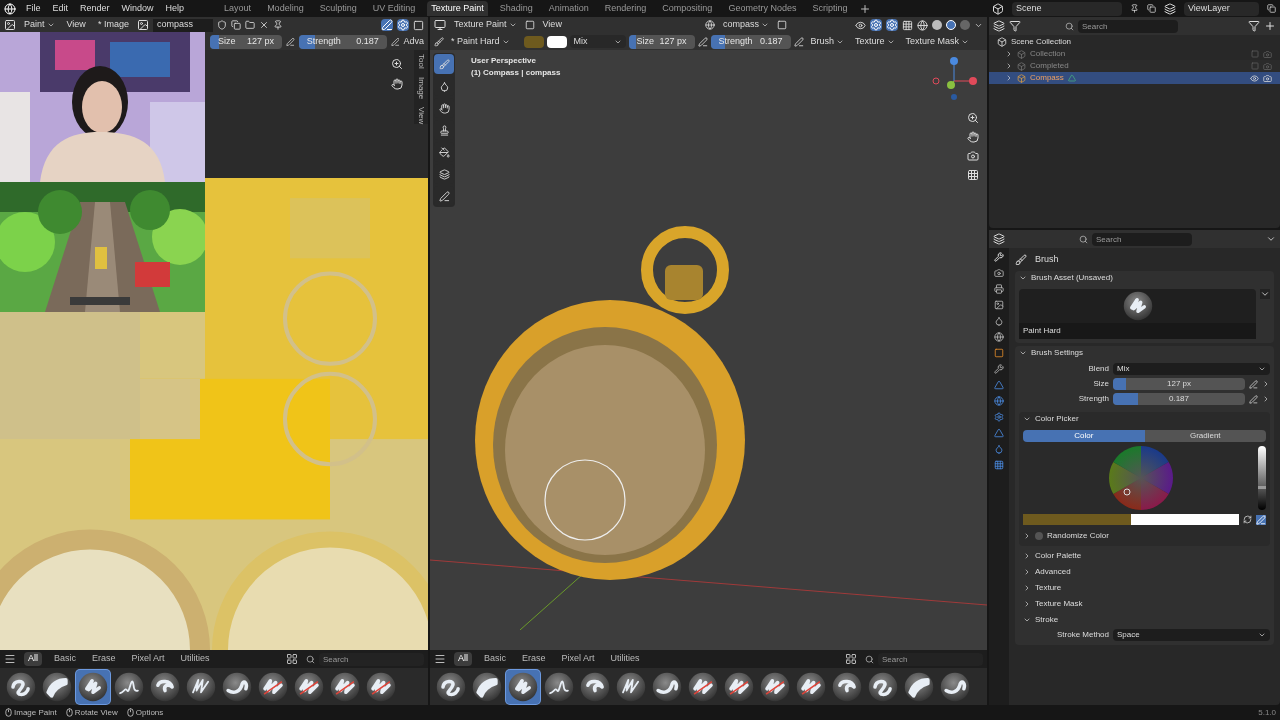 Image resolution: width=1280 pixels, height=720 pixels. Describe the element at coordinates (1254, 26) in the screenshot. I see `filter-icon` at that location.